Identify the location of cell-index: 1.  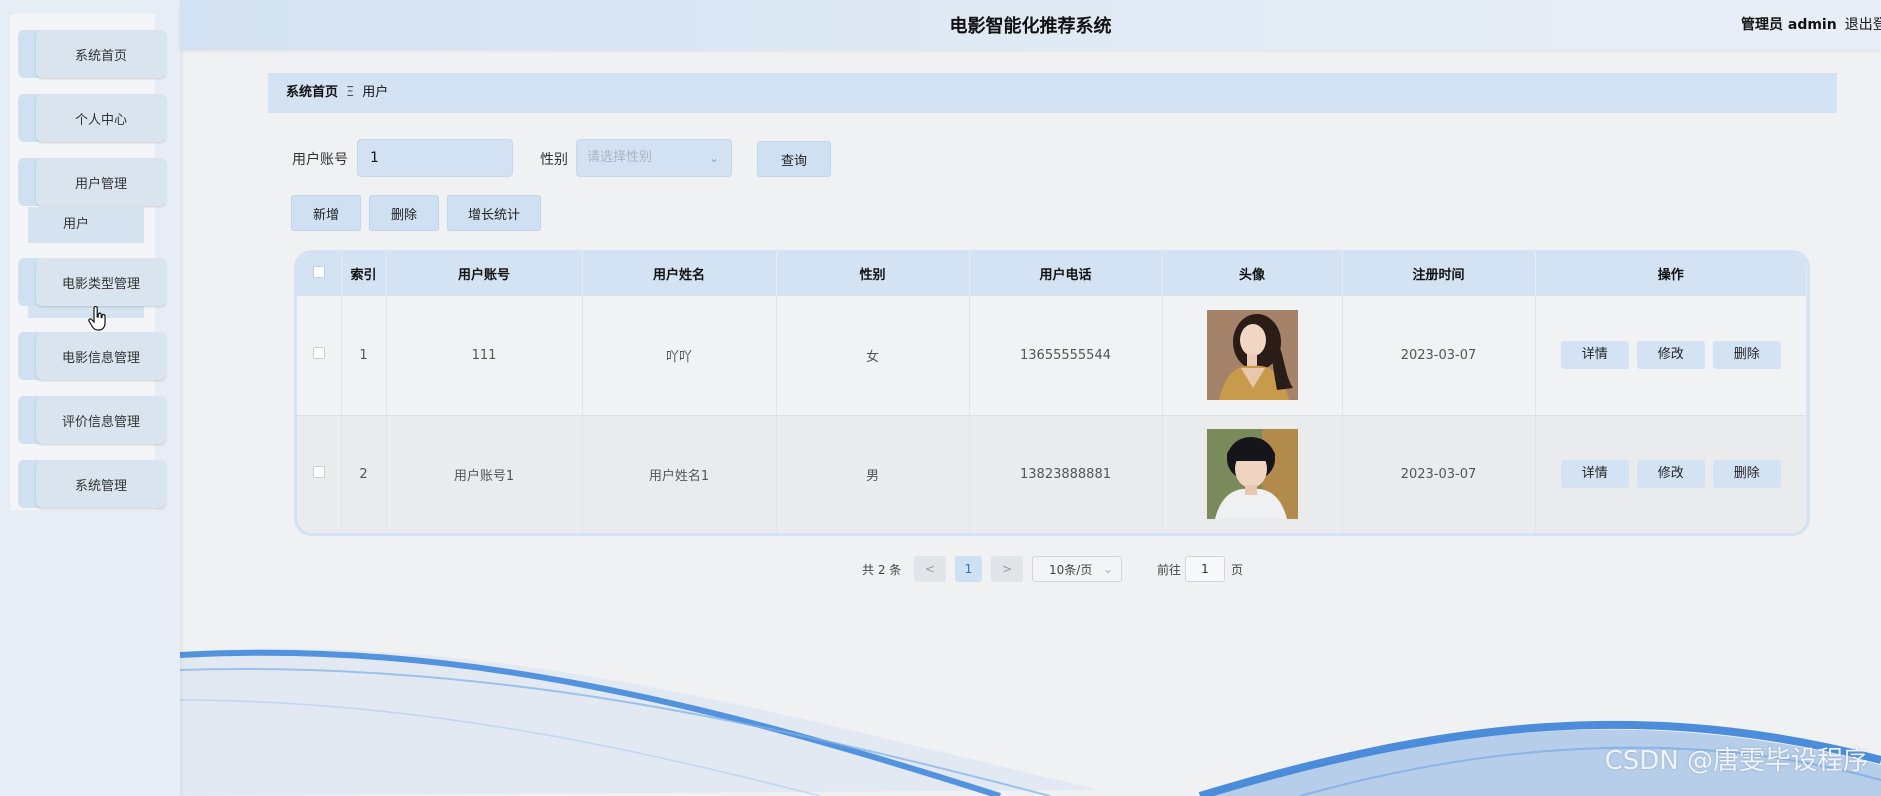
(364, 354).